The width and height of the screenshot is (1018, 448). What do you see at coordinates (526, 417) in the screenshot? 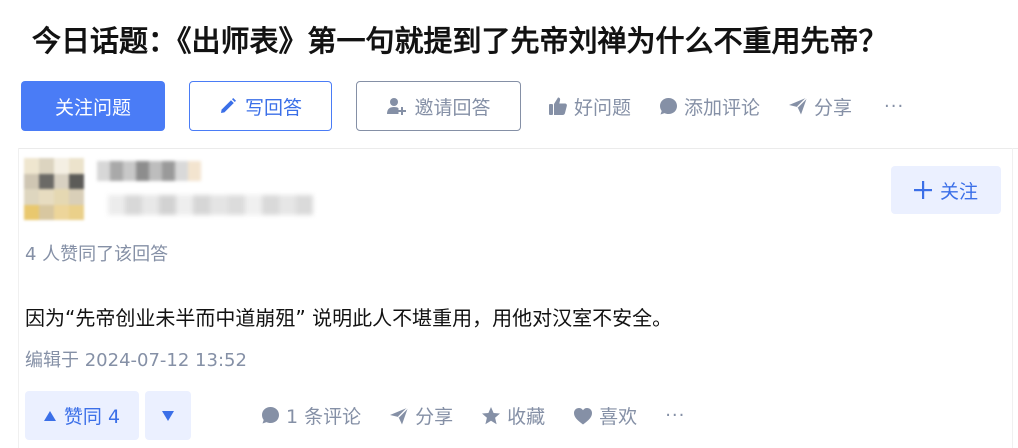
I see `collect-label: 收藏` at bounding box center [526, 417].